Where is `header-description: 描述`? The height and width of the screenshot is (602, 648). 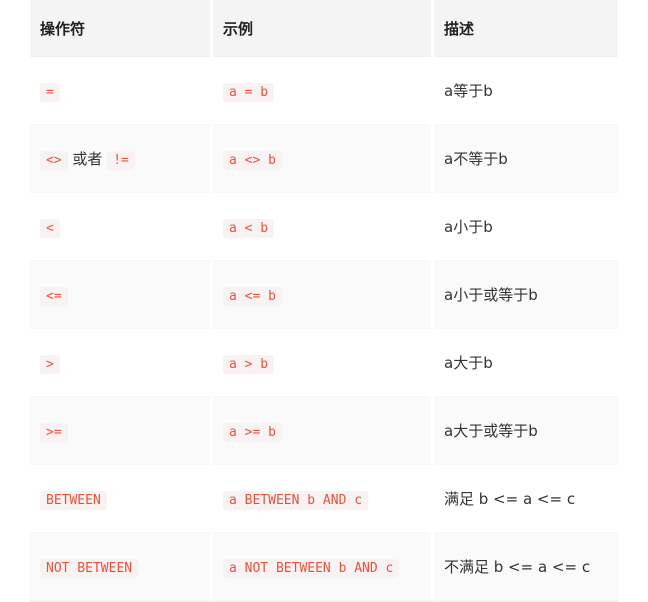 header-description: 描述 is located at coordinates (526, 28).